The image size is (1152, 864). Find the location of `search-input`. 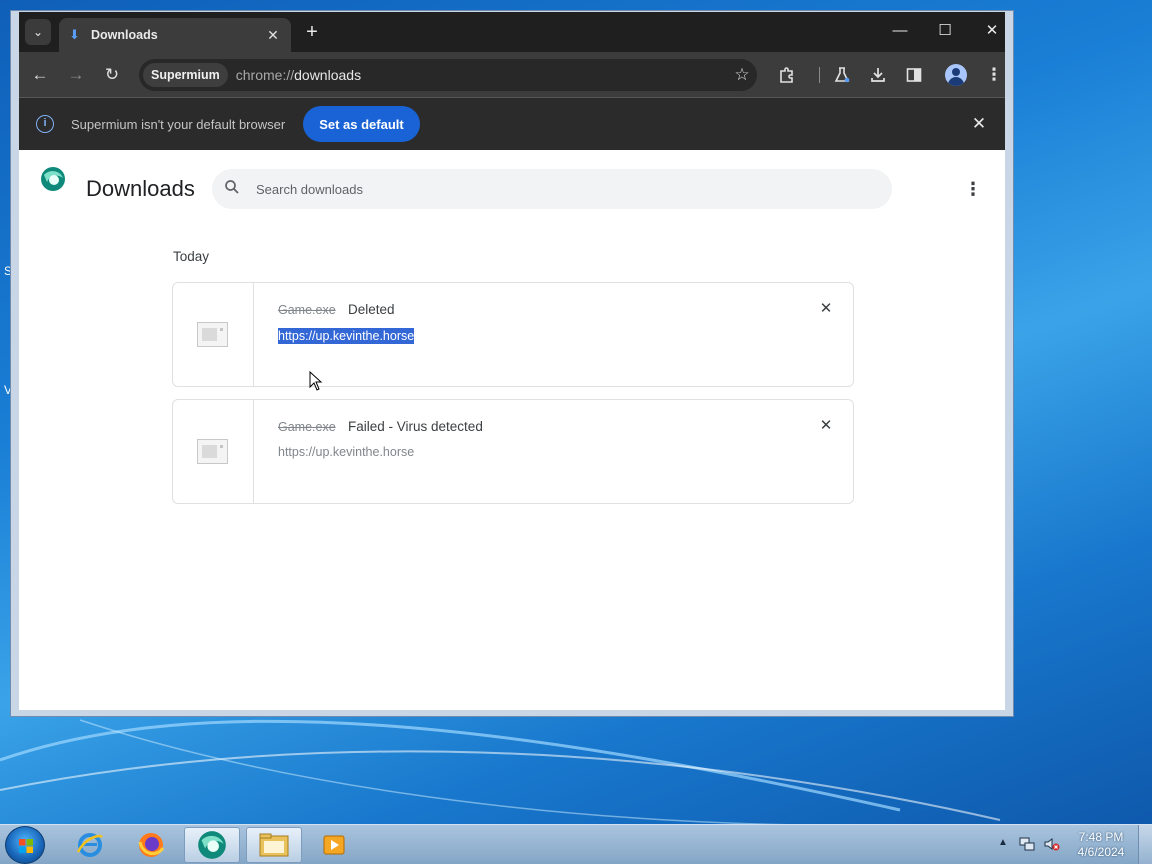

search-input is located at coordinates (556, 189).